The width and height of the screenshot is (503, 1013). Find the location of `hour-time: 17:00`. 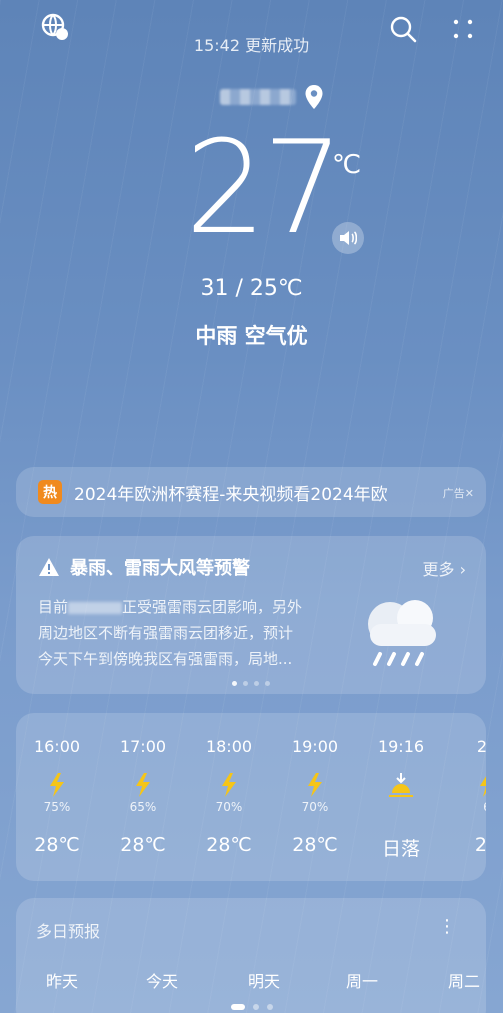

hour-time: 17:00 is located at coordinates (143, 746).